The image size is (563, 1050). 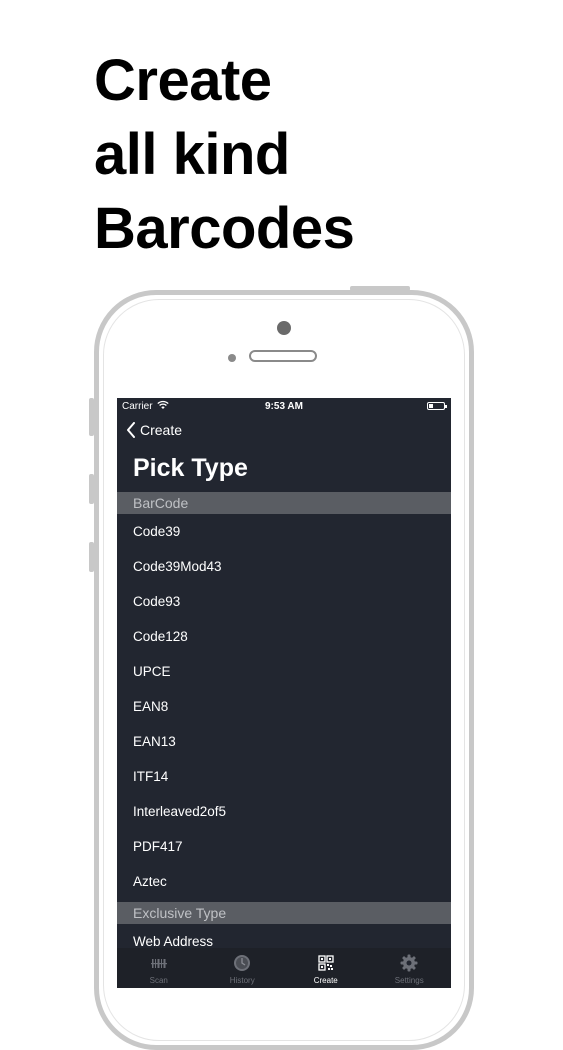 I want to click on list-item-code39: Code39, so click(x=284, y=531).